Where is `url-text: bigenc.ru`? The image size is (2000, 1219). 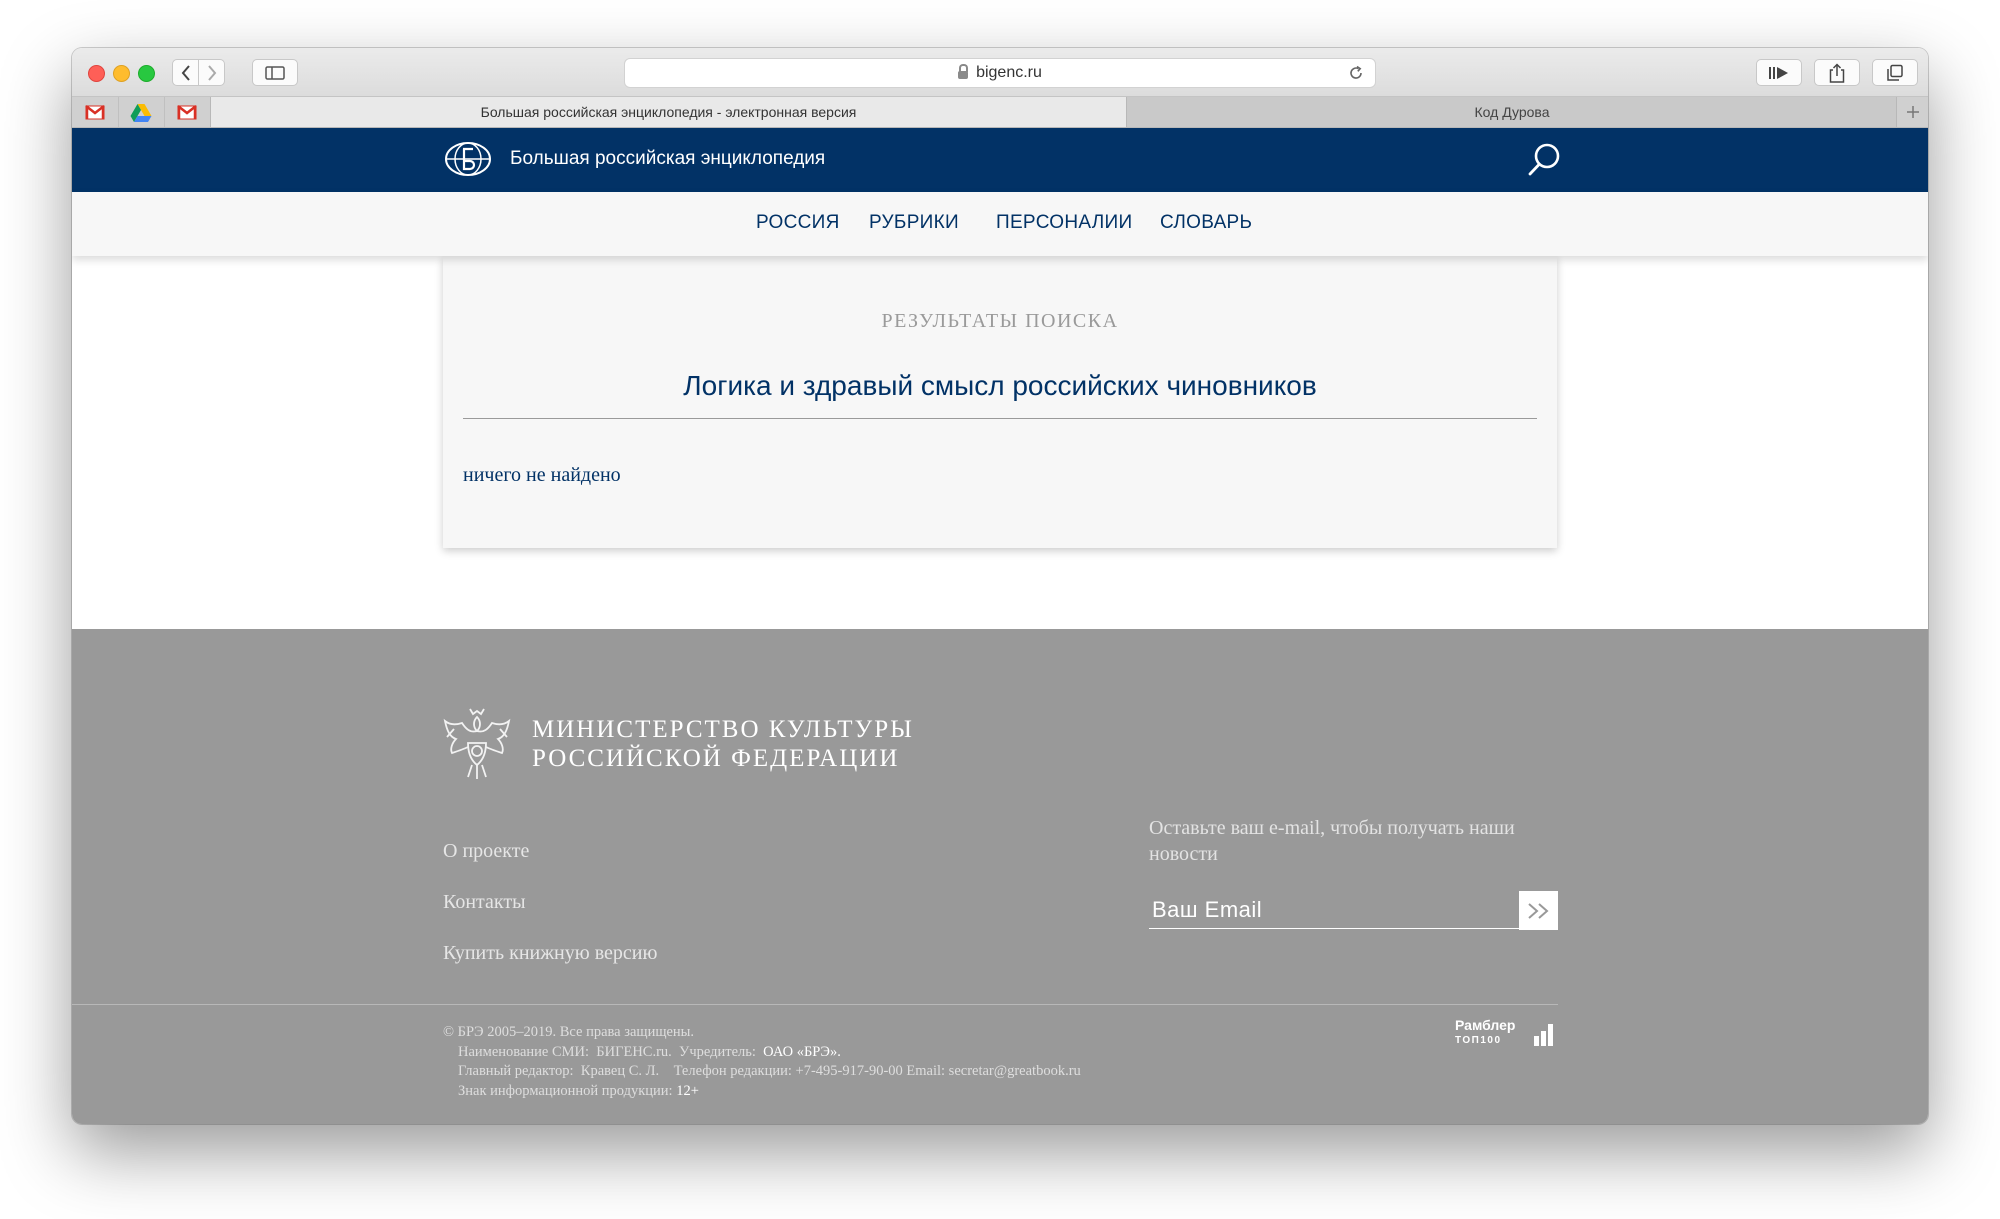 url-text: bigenc.ru is located at coordinates (1009, 72).